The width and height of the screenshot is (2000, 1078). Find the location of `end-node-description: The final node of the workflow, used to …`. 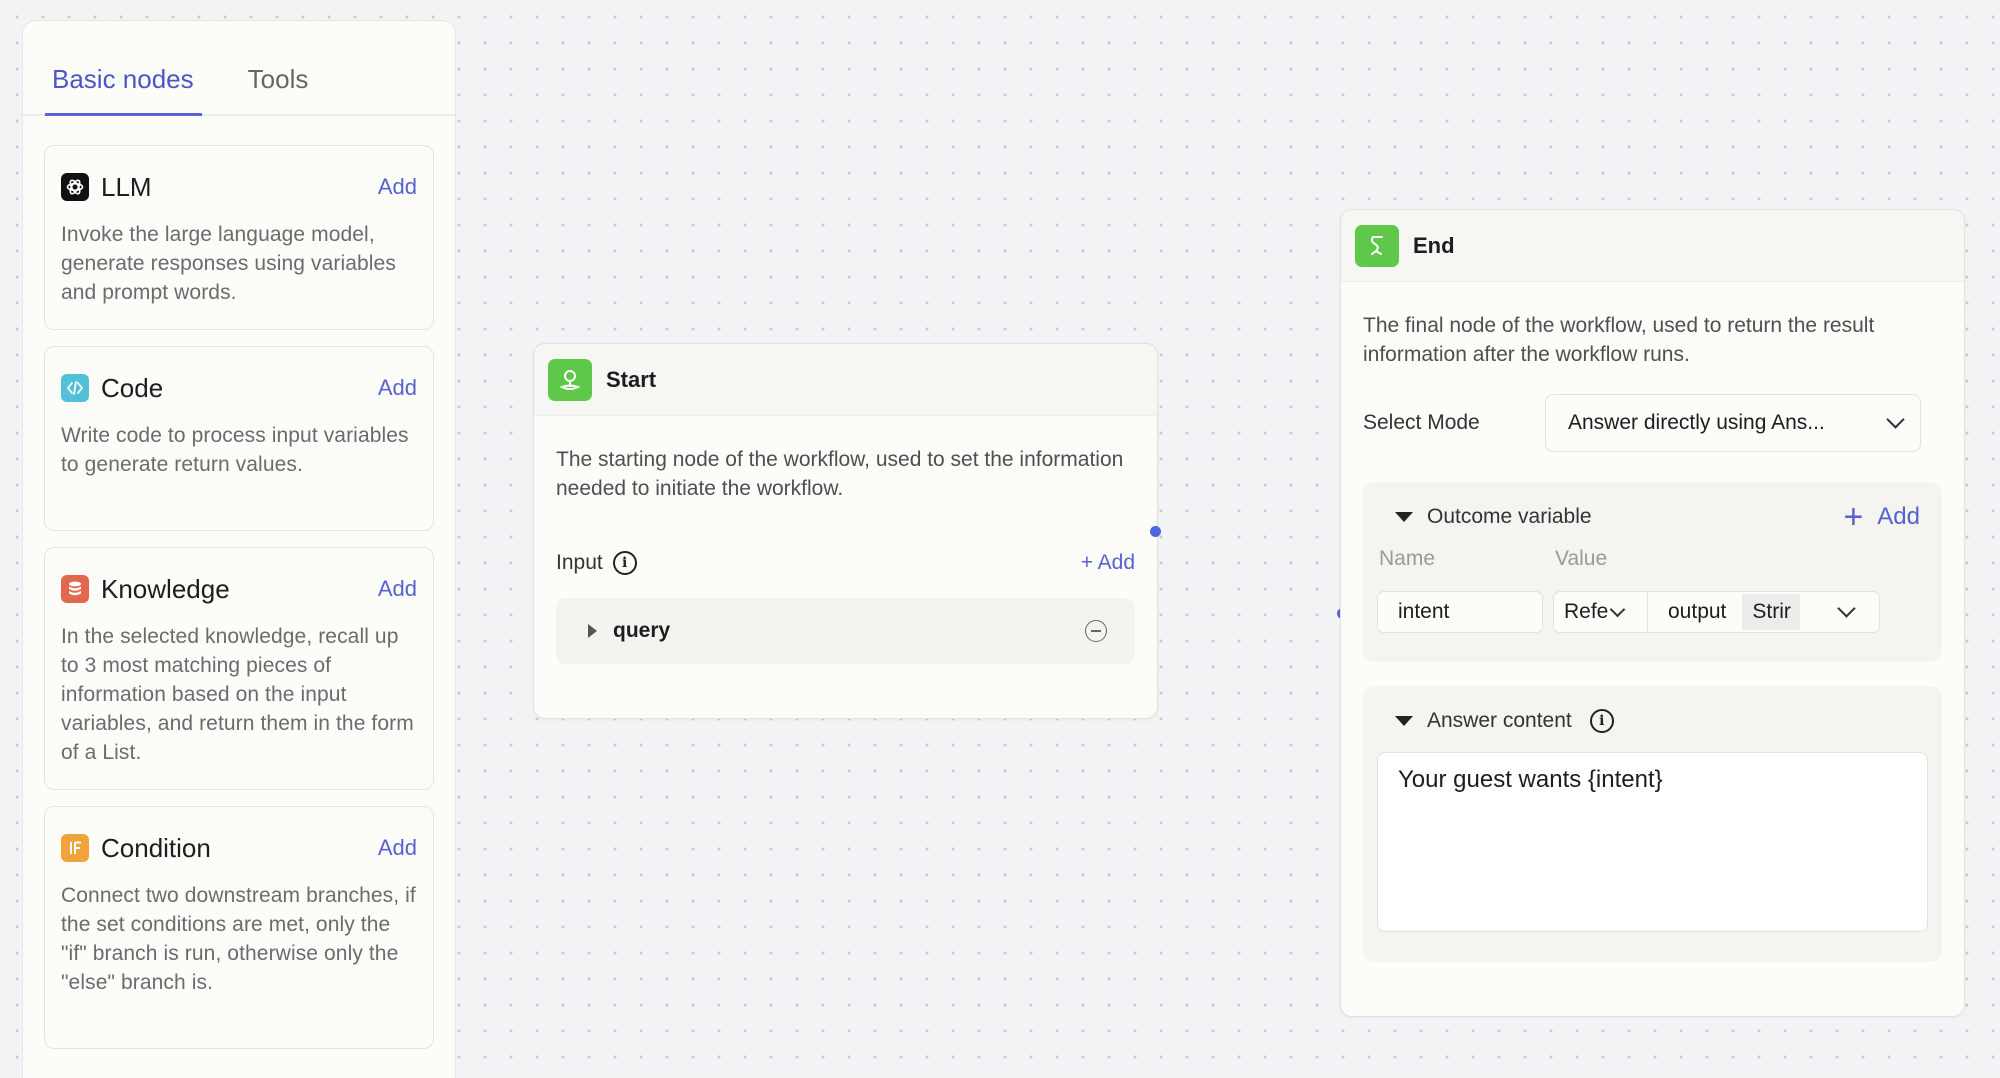

end-node-description: The final node of the workflow, used to … is located at coordinates (1619, 340).